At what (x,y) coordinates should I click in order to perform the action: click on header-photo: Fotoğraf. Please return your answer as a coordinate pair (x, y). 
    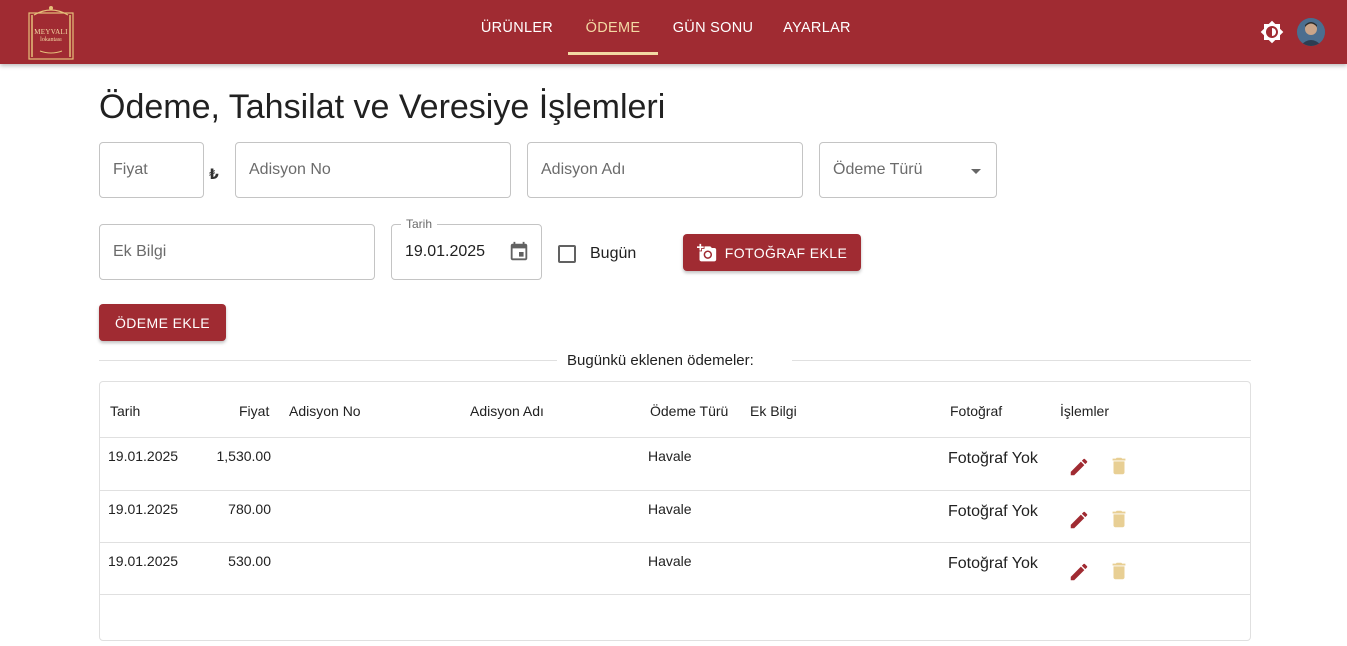
    Looking at the image, I should click on (976, 411).